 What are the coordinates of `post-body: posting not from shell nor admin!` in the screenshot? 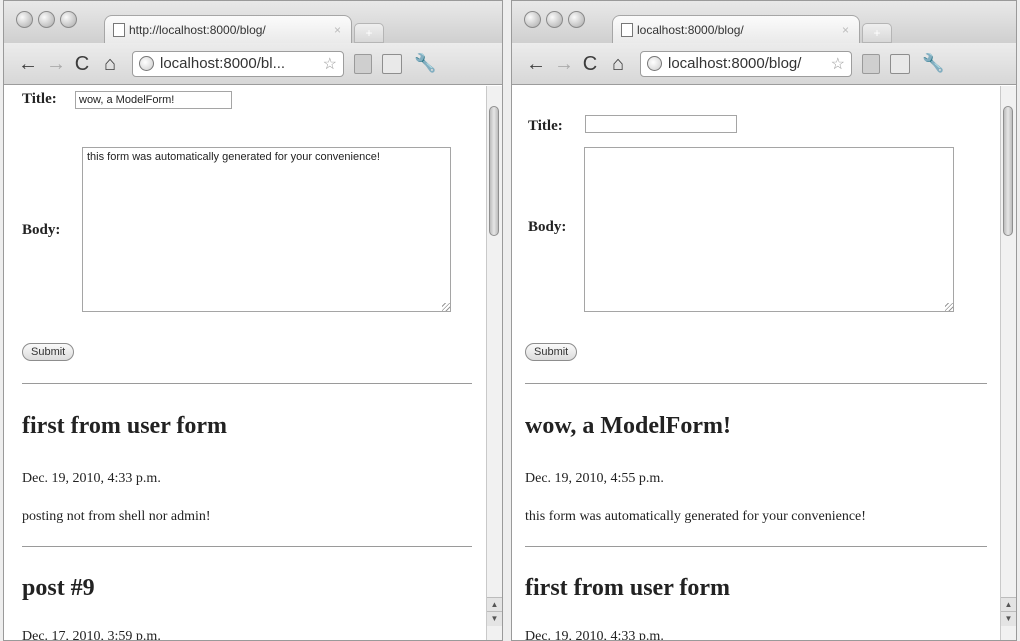 It's located at (116, 516).